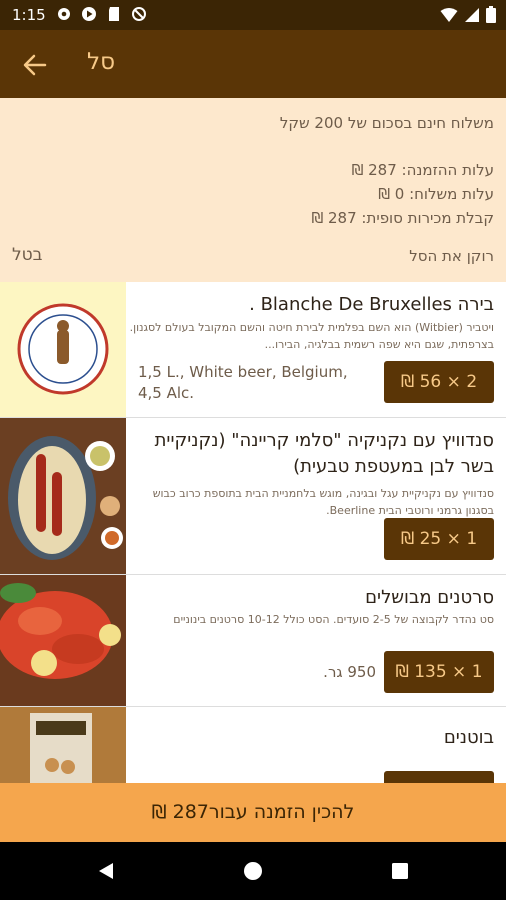  I want to click on play-icon, so click(89, 14).